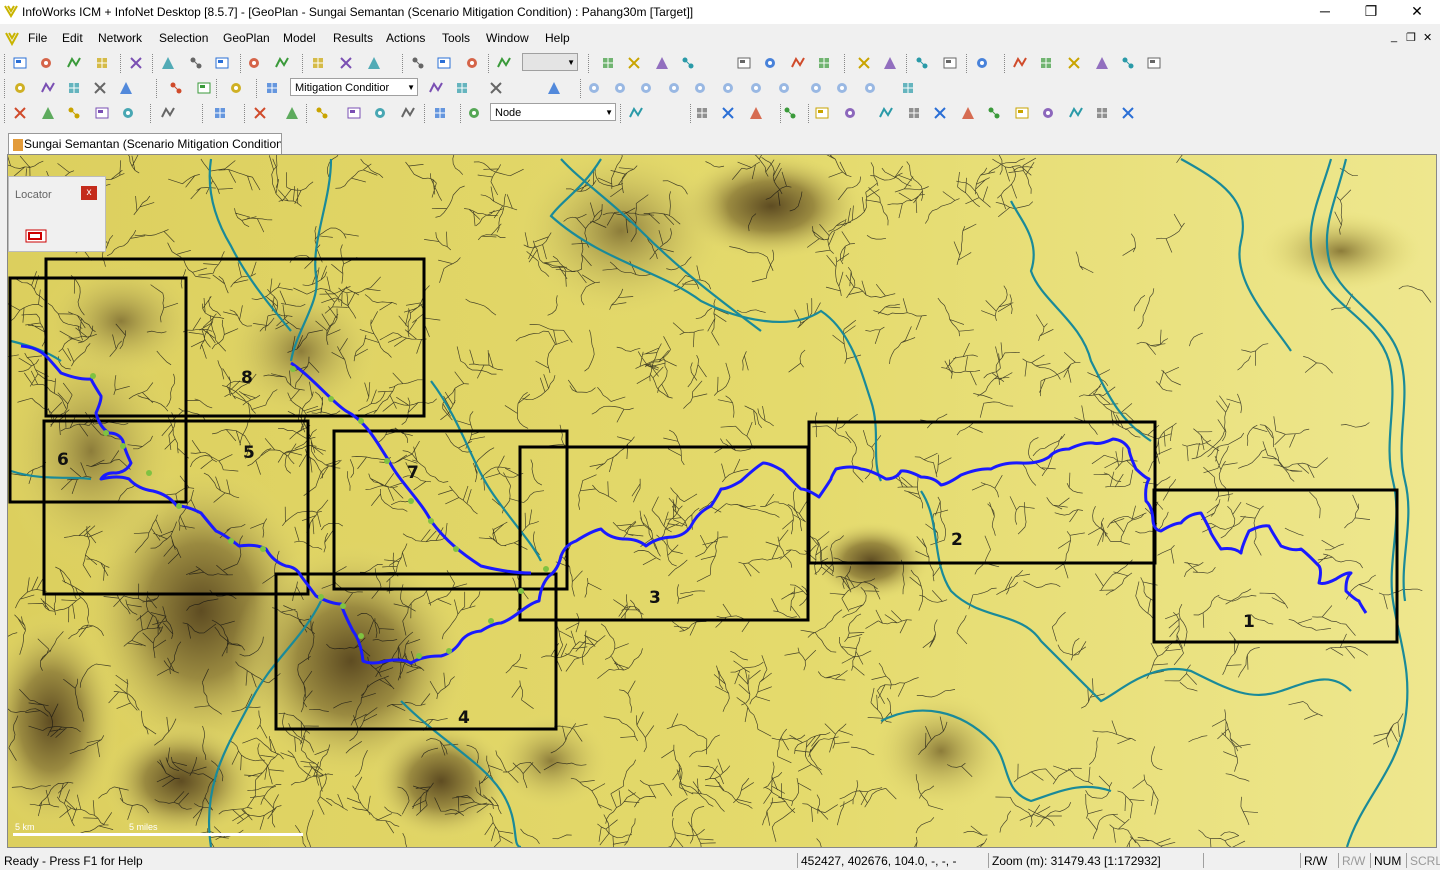 The width and height of the screenshot is (1440, 870). I want to click on cancel-icon, so click(220, 113).